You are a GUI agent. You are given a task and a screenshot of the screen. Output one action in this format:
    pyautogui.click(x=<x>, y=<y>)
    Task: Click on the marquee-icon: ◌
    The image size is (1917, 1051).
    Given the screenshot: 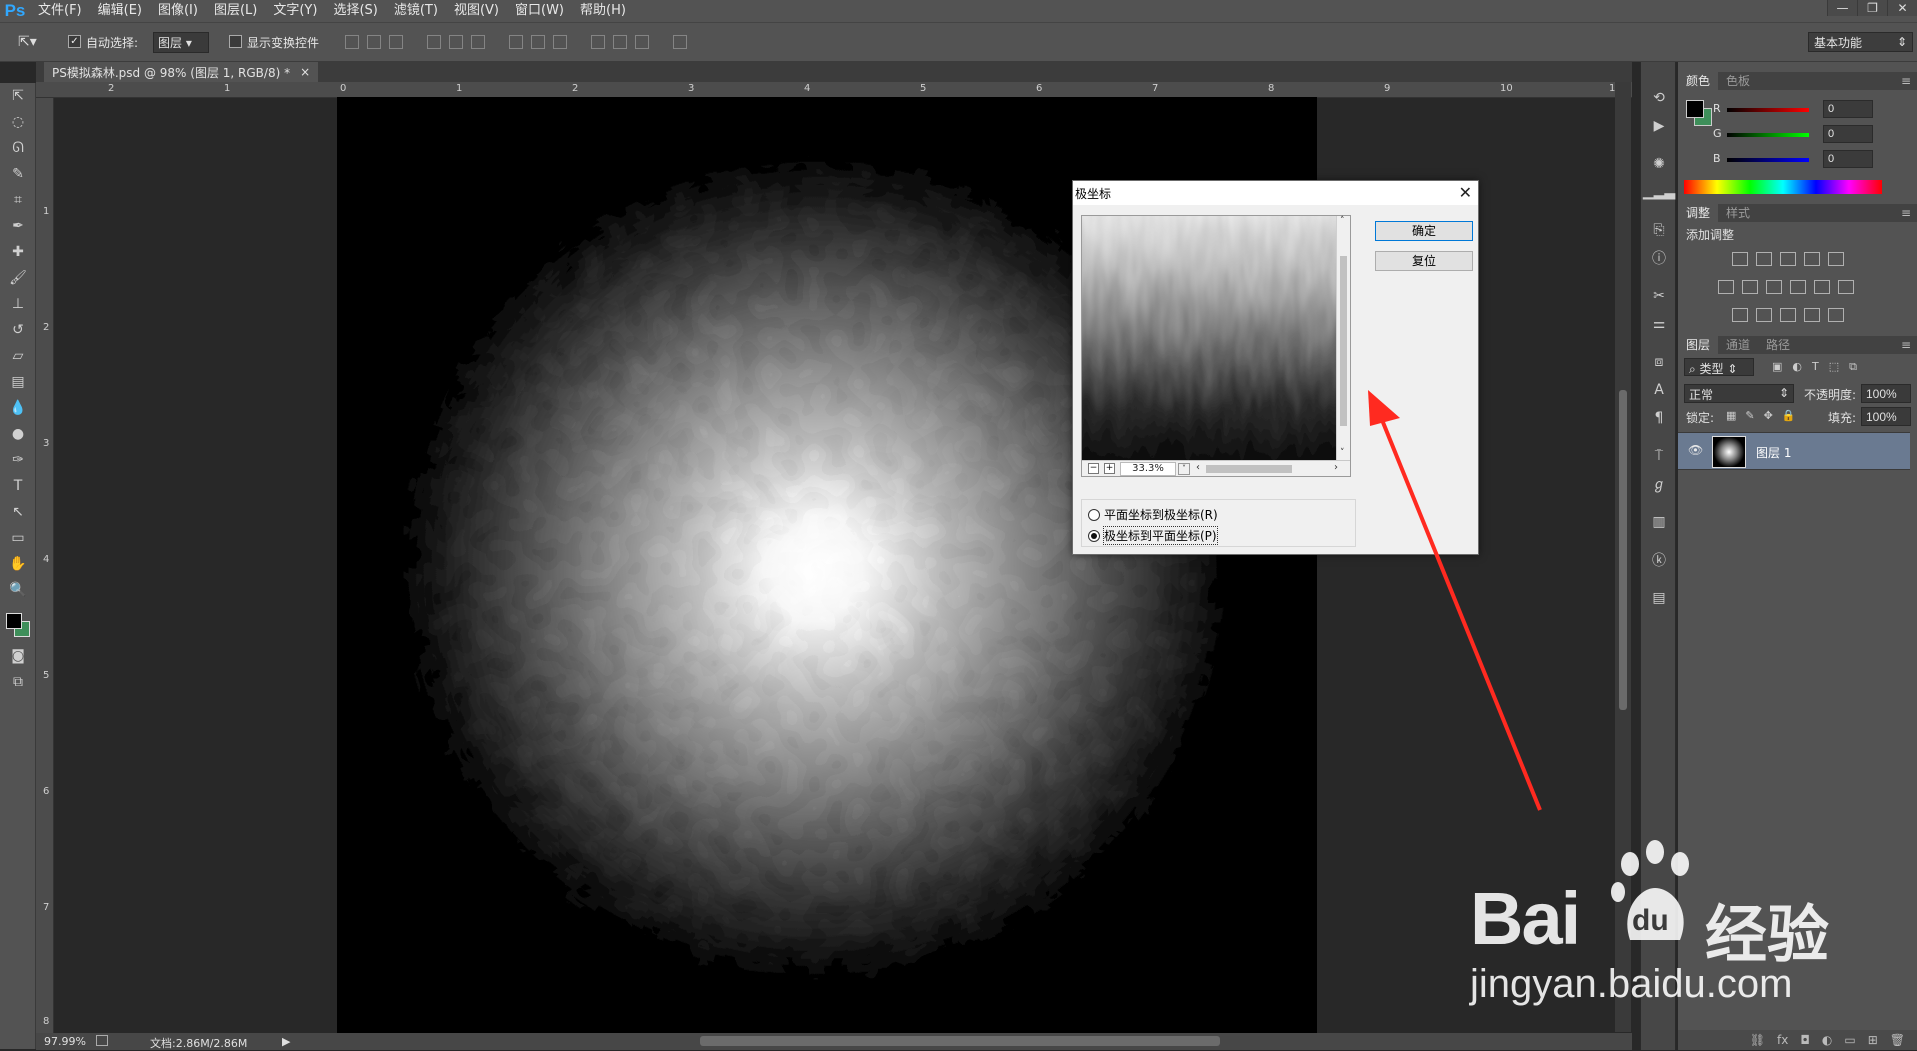 What is the action you would take?
    pyautogui.click(x=18, y=122)
    